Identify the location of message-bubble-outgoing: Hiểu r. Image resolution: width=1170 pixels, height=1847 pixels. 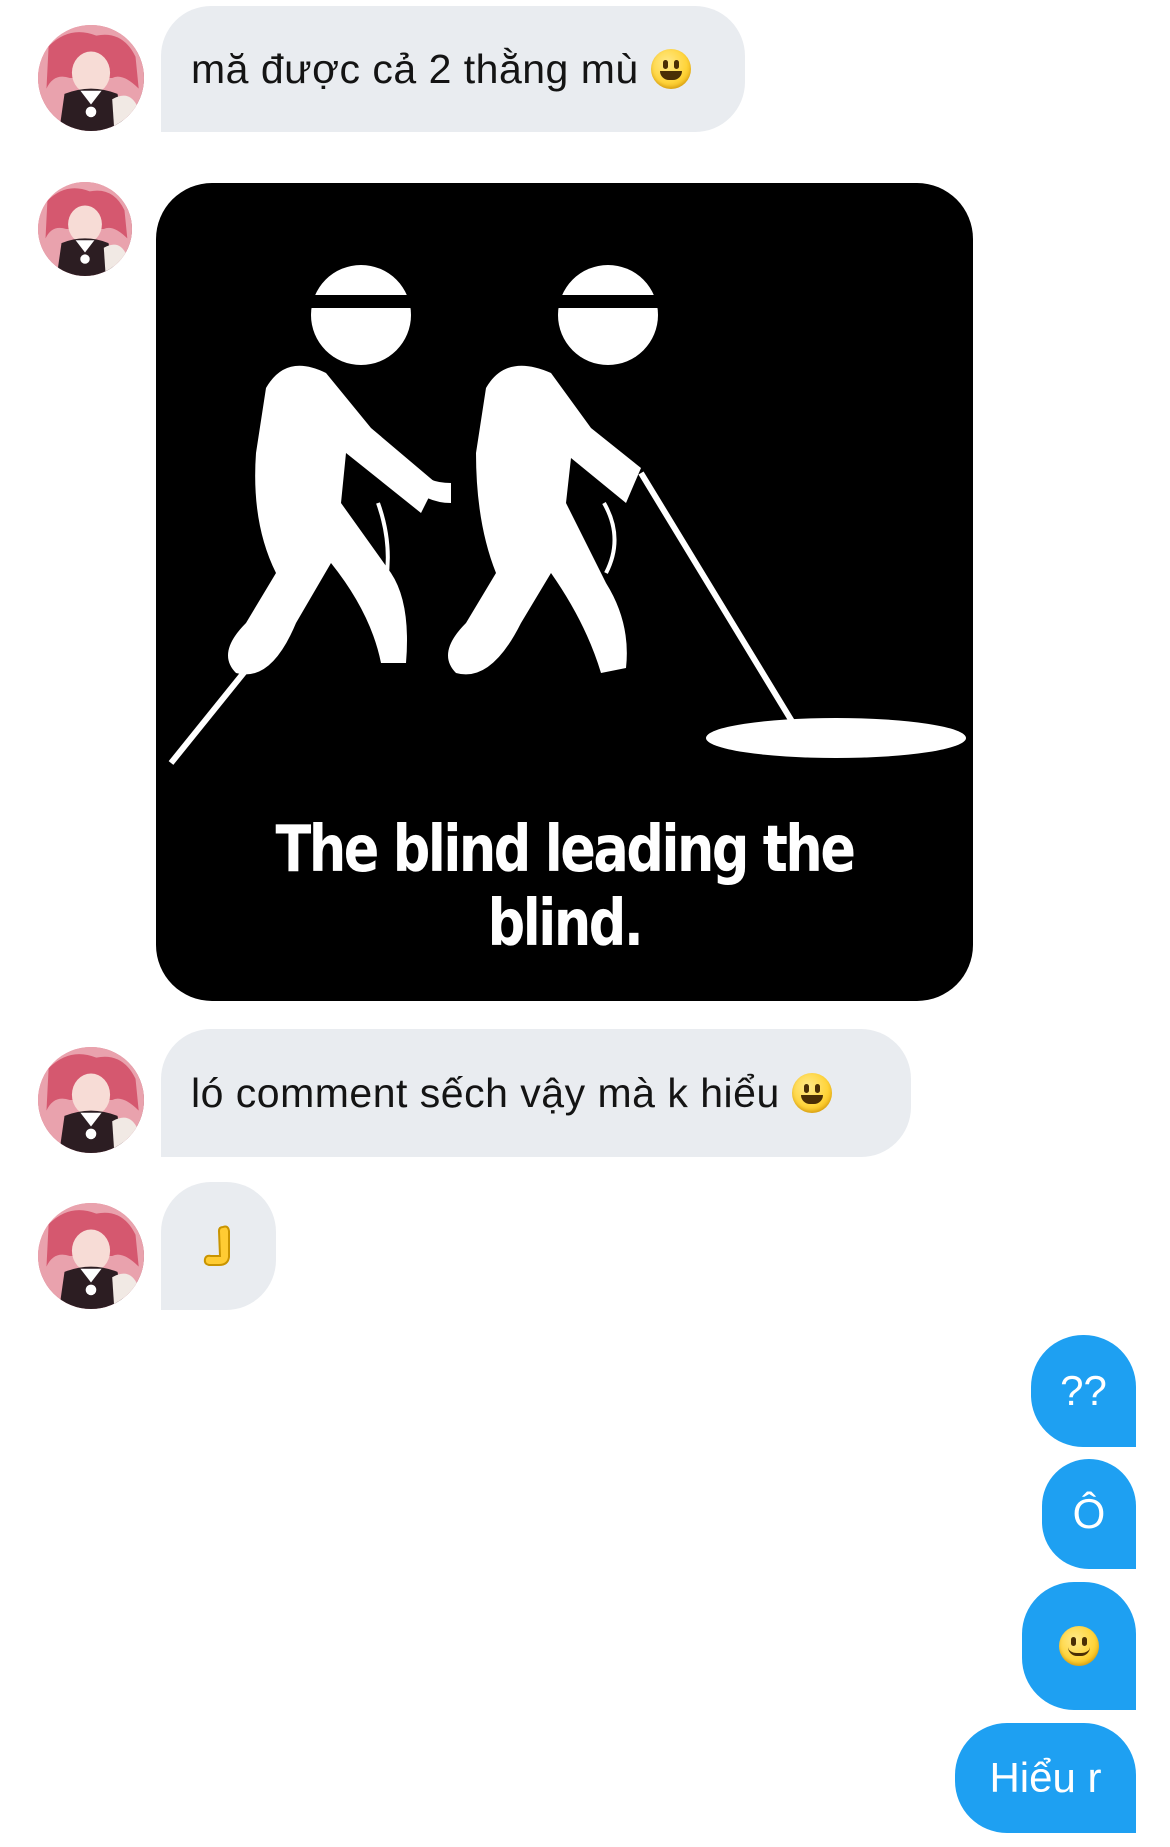
(1045, 1778).